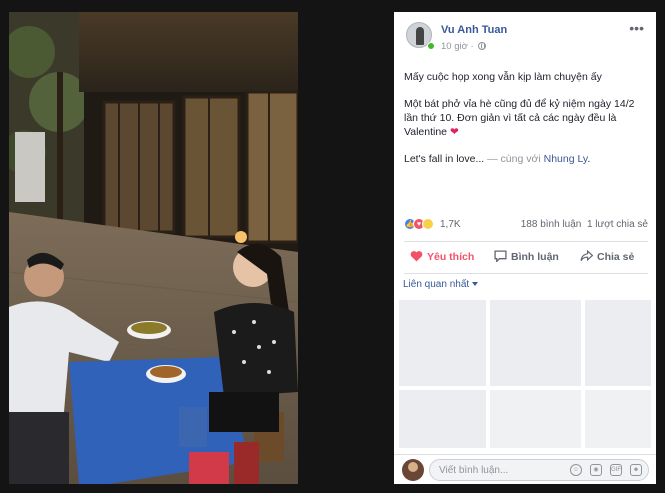 The image size is (665, 493). Describe the element at coordinates (617, 224) in the screenshot. I see `share-count: 1 lượt chia sẻ` at that location.